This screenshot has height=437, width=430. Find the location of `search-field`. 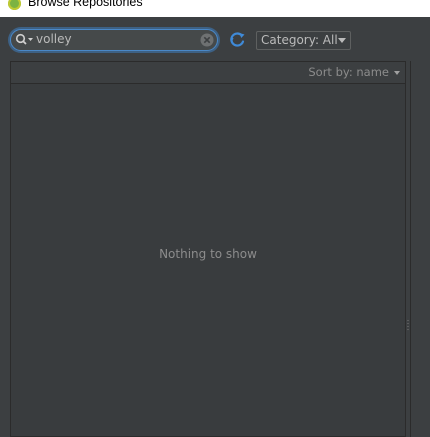

search-field is located at coordinates (114, 40).